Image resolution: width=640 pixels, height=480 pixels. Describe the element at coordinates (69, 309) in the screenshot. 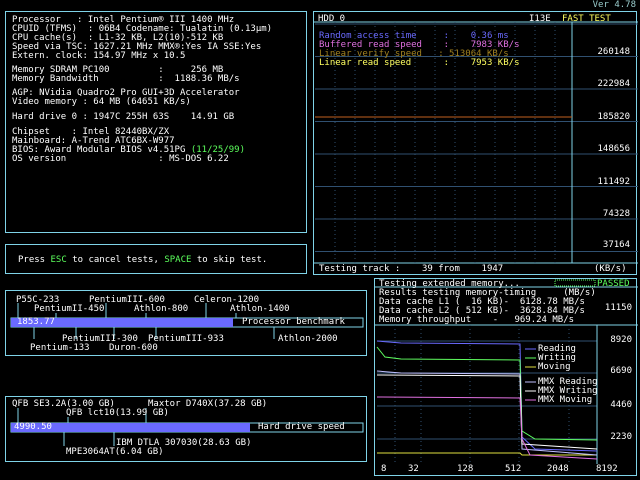

I see `cpu-tag: PentiumII-450` at that location.